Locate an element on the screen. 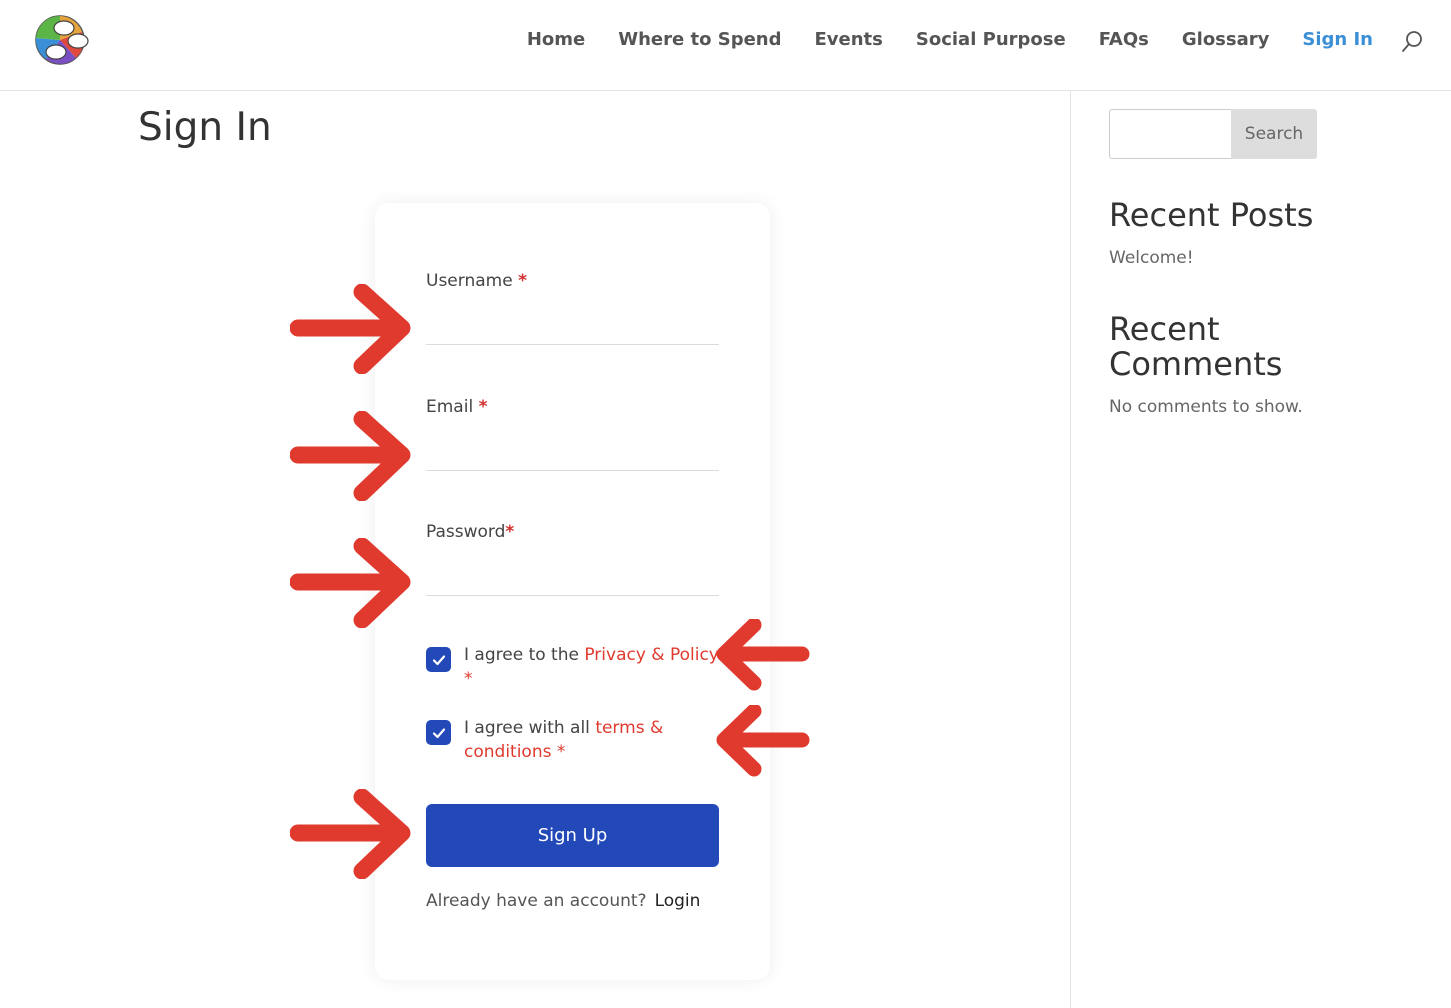 Image resolution: width=1451 pixels, height=1008 pixels. email-label: Email * is located at coordinates (457, 407).